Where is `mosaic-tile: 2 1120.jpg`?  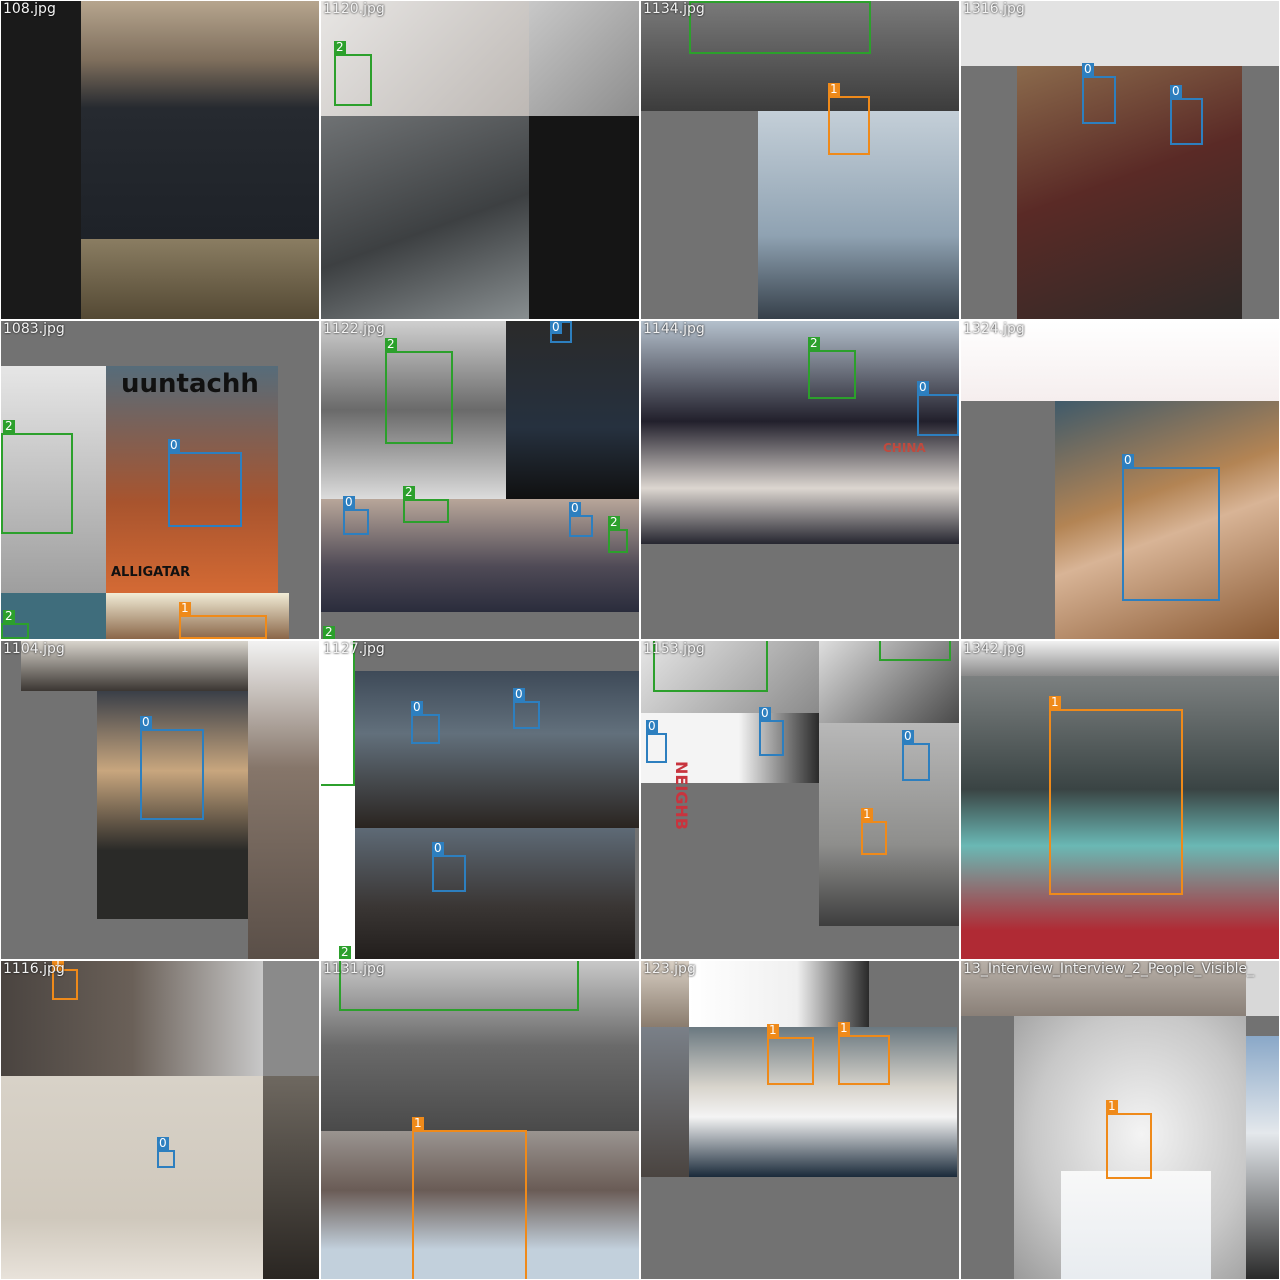 mosaic-tile: 2 1120.jpg is located at coordinates (480, 160).